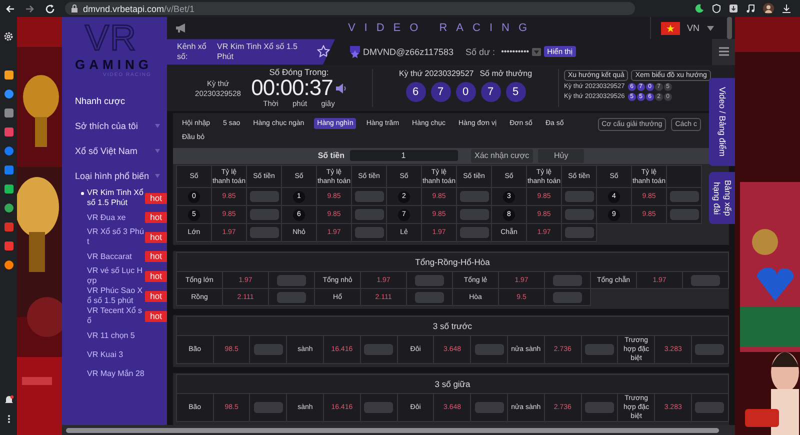 This screenshot has height=435, width=800. I want to click on forward-icon, so click(30, 9).